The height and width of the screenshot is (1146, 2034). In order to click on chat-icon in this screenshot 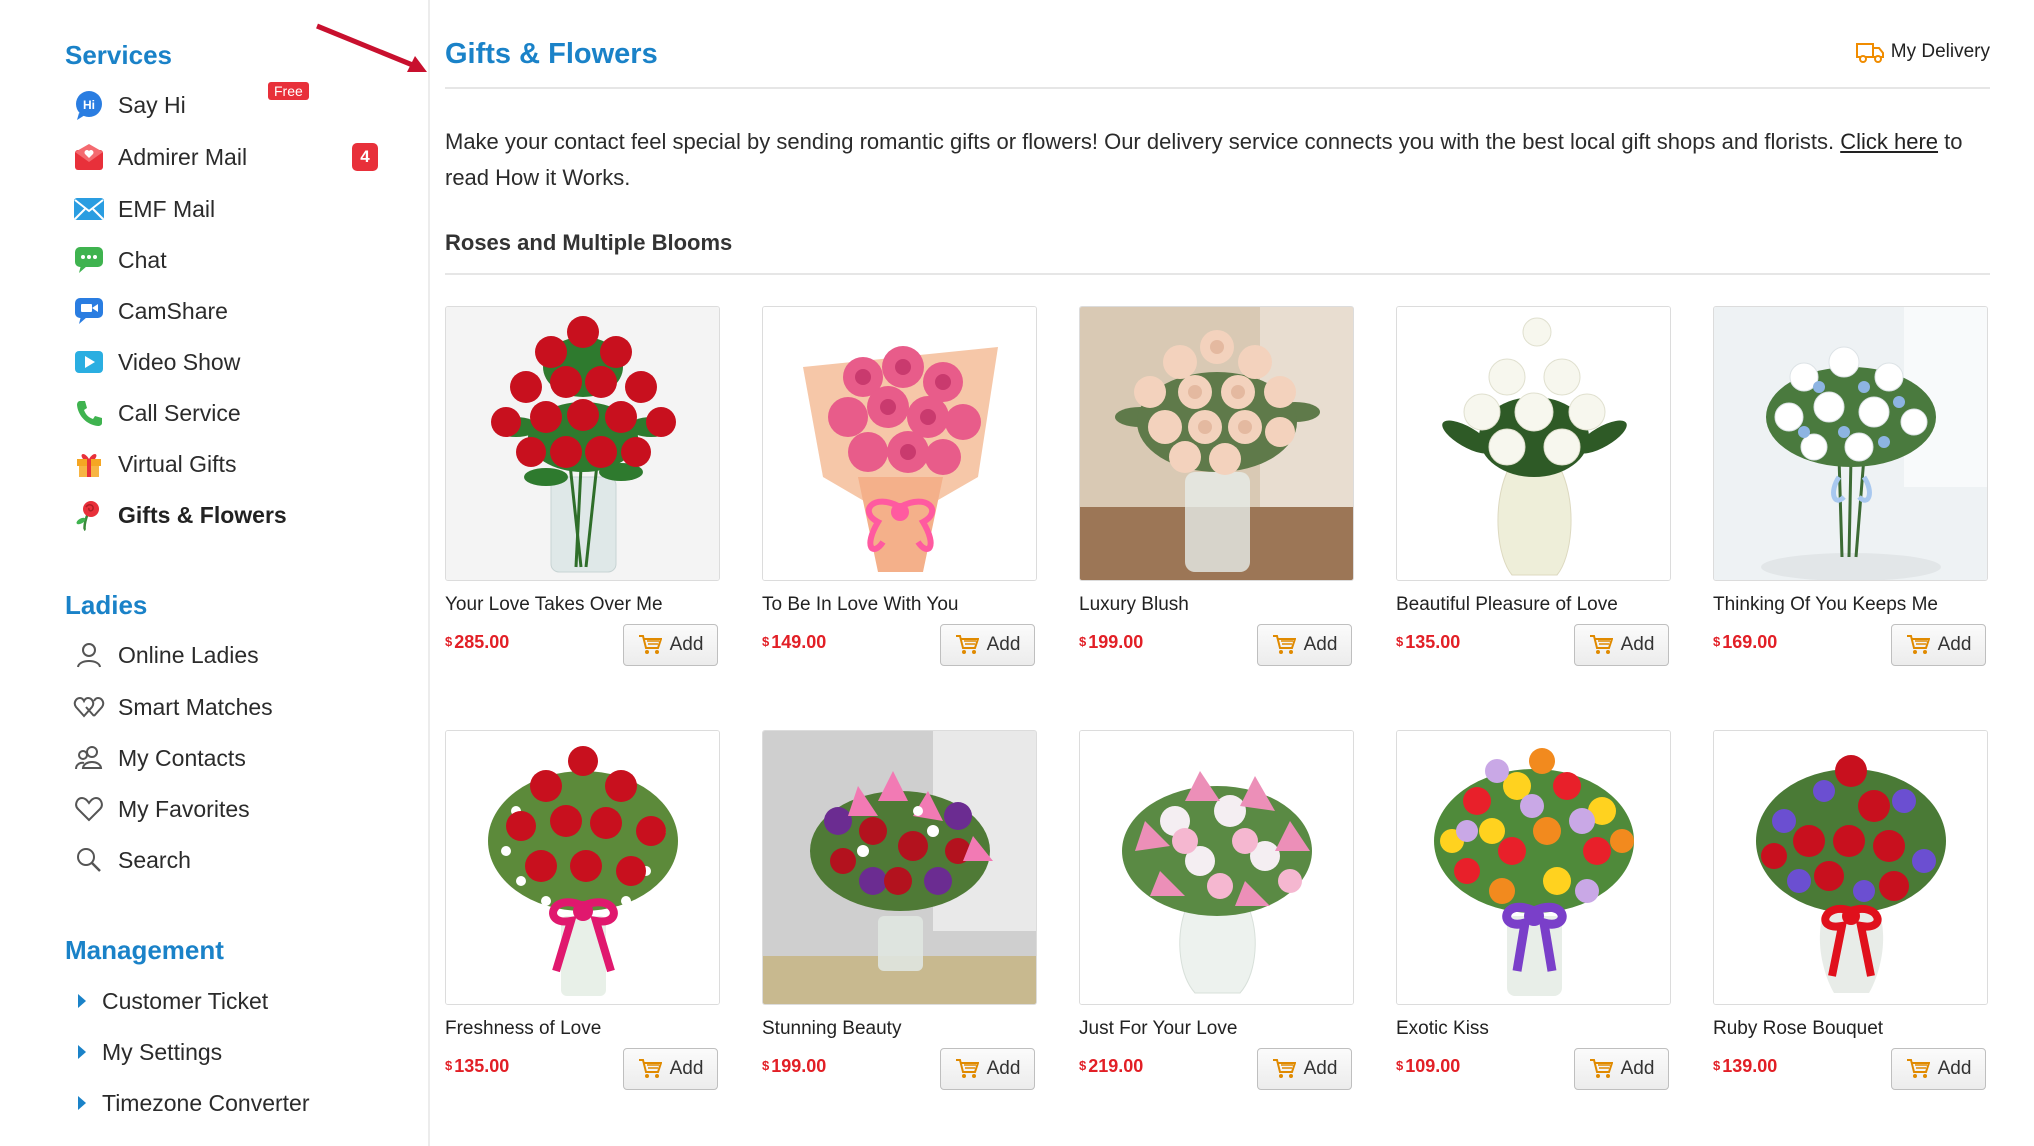, I will do `click(89, 260)`.